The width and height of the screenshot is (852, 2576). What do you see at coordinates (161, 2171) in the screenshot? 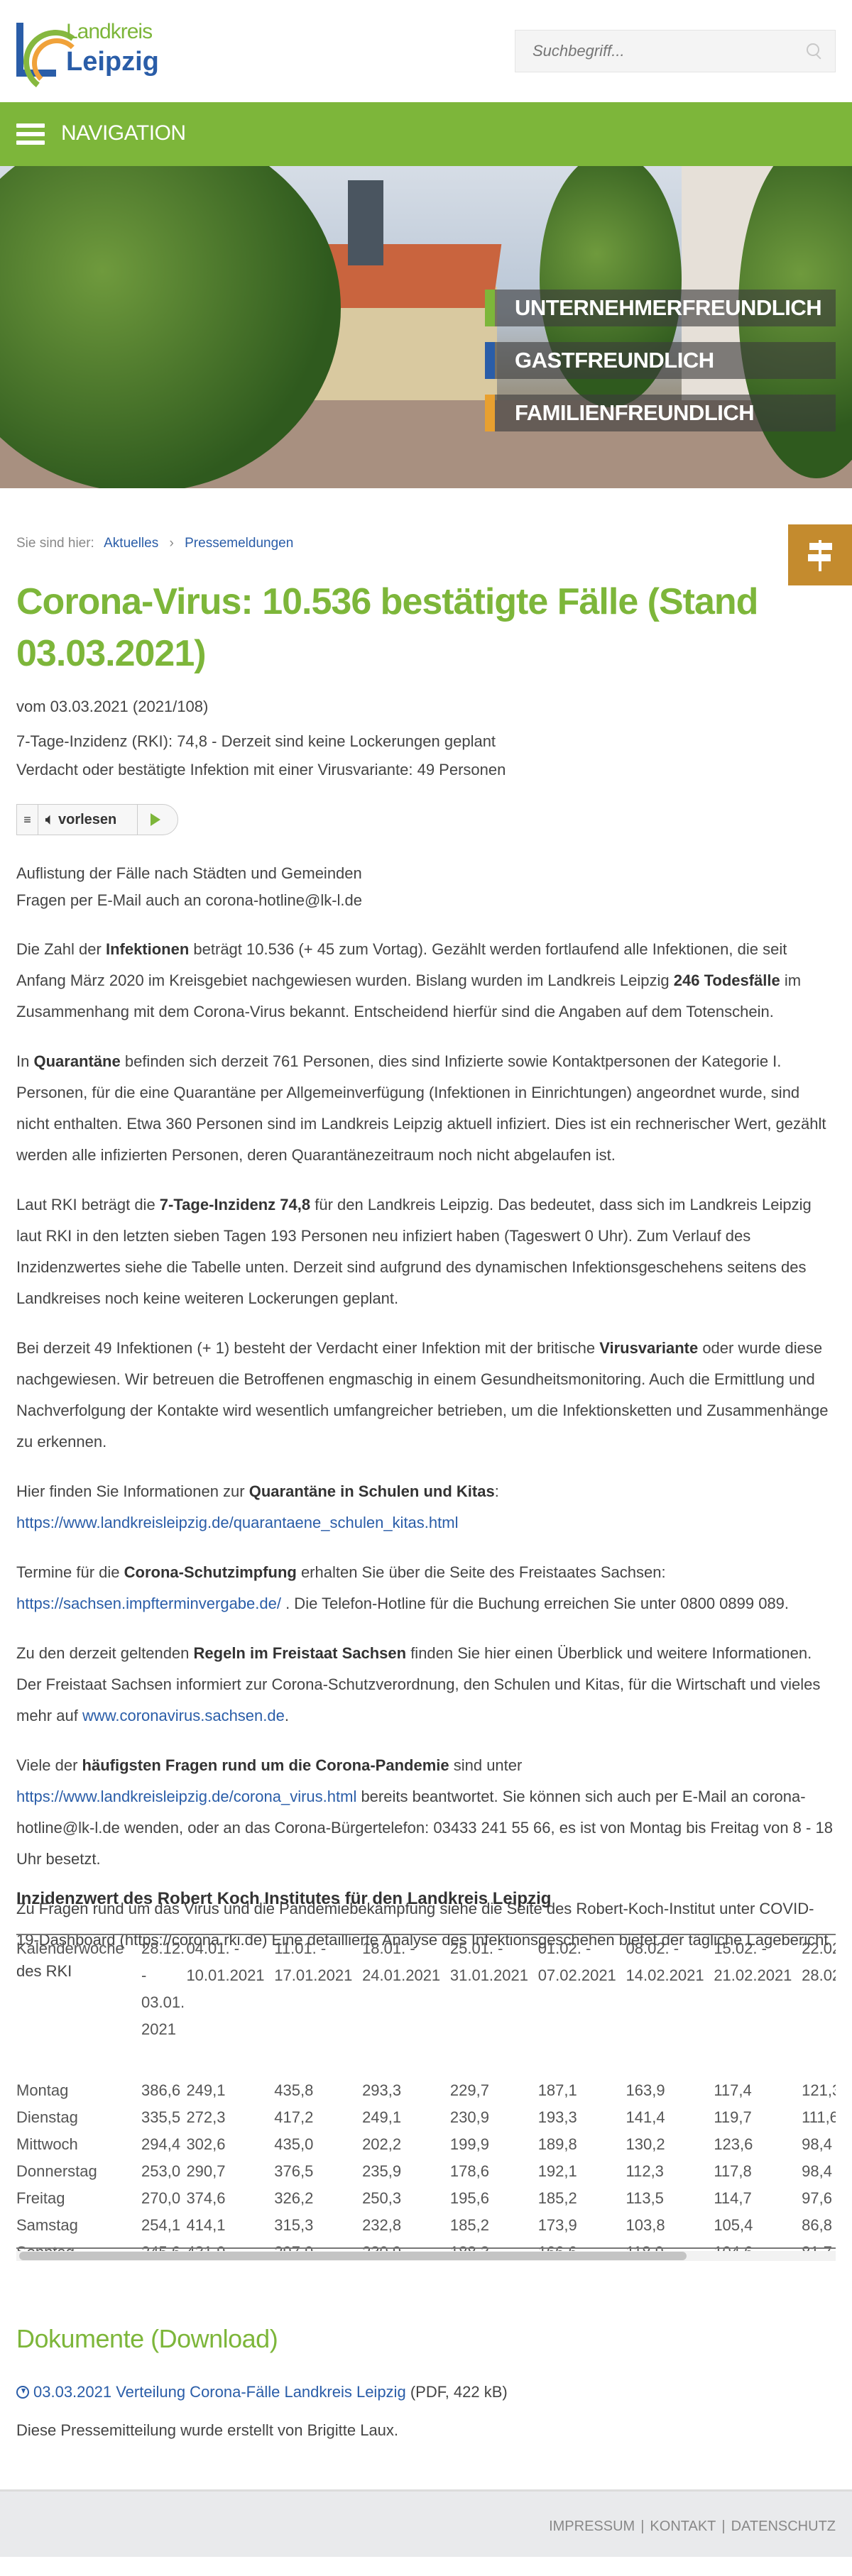
I see `table-cell: 253,0` at bounding box center [161, 2171].